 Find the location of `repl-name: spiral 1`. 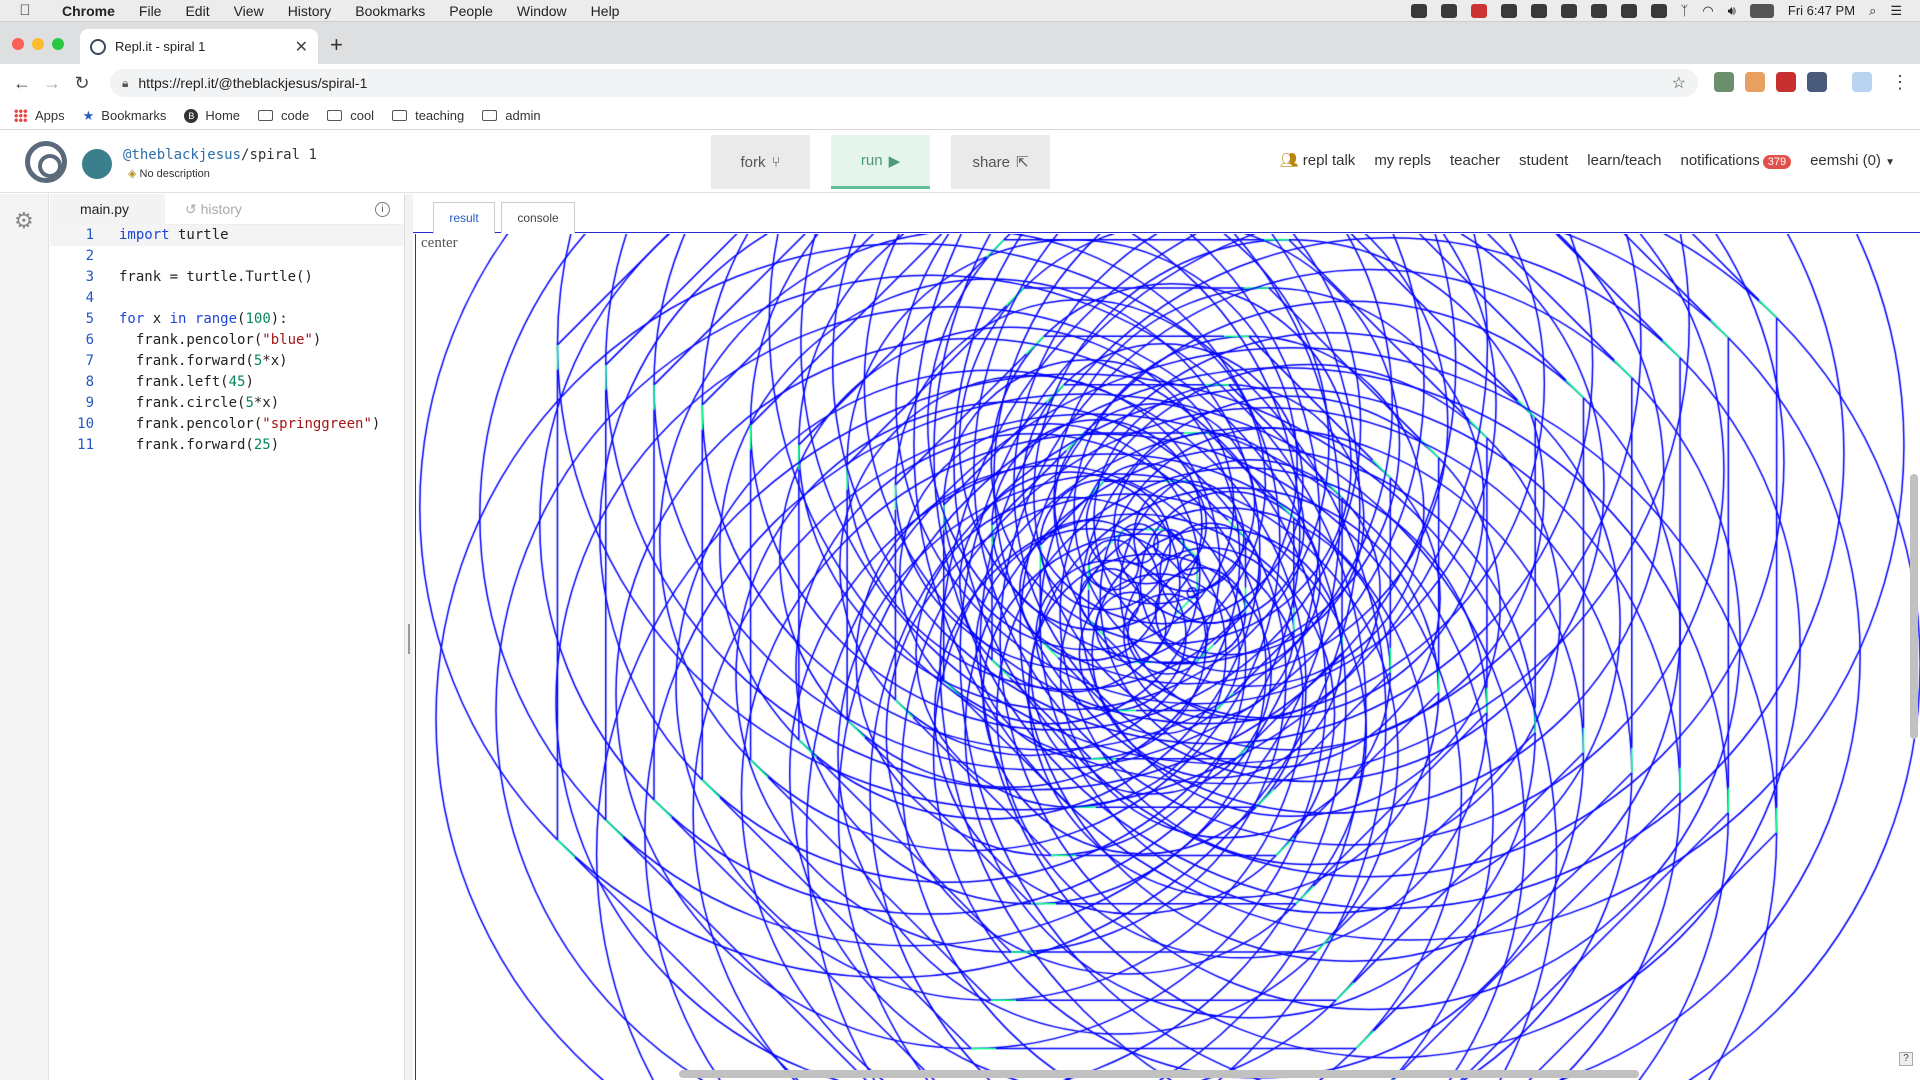

repl-name: spiral 1 is located at coordinates (282, 155).